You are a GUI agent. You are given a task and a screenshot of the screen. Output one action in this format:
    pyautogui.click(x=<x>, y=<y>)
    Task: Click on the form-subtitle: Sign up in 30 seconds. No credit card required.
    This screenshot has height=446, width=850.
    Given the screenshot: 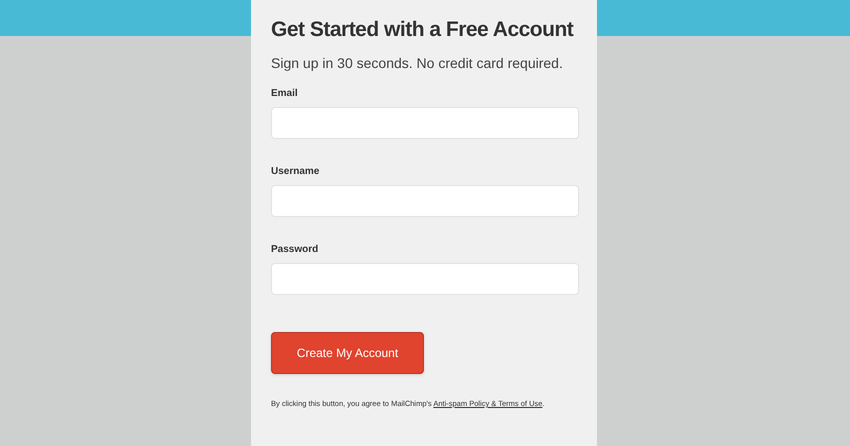 What is the action you would take?
    pyautogui.click(x=417, y=63)
    